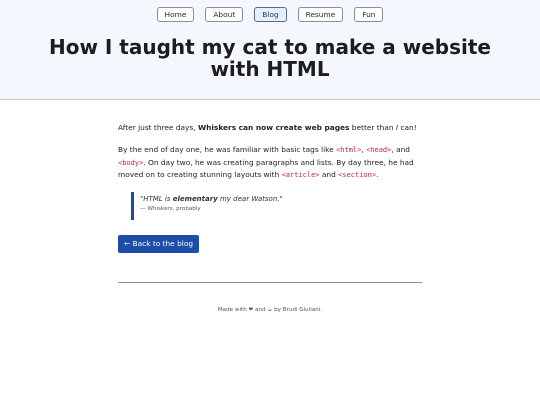  Describe the element at coordinates (270, 310) in the screenshot. I see `page-footer: Made with ❤ and ☕ by Brudi Giuliani.` at that location.